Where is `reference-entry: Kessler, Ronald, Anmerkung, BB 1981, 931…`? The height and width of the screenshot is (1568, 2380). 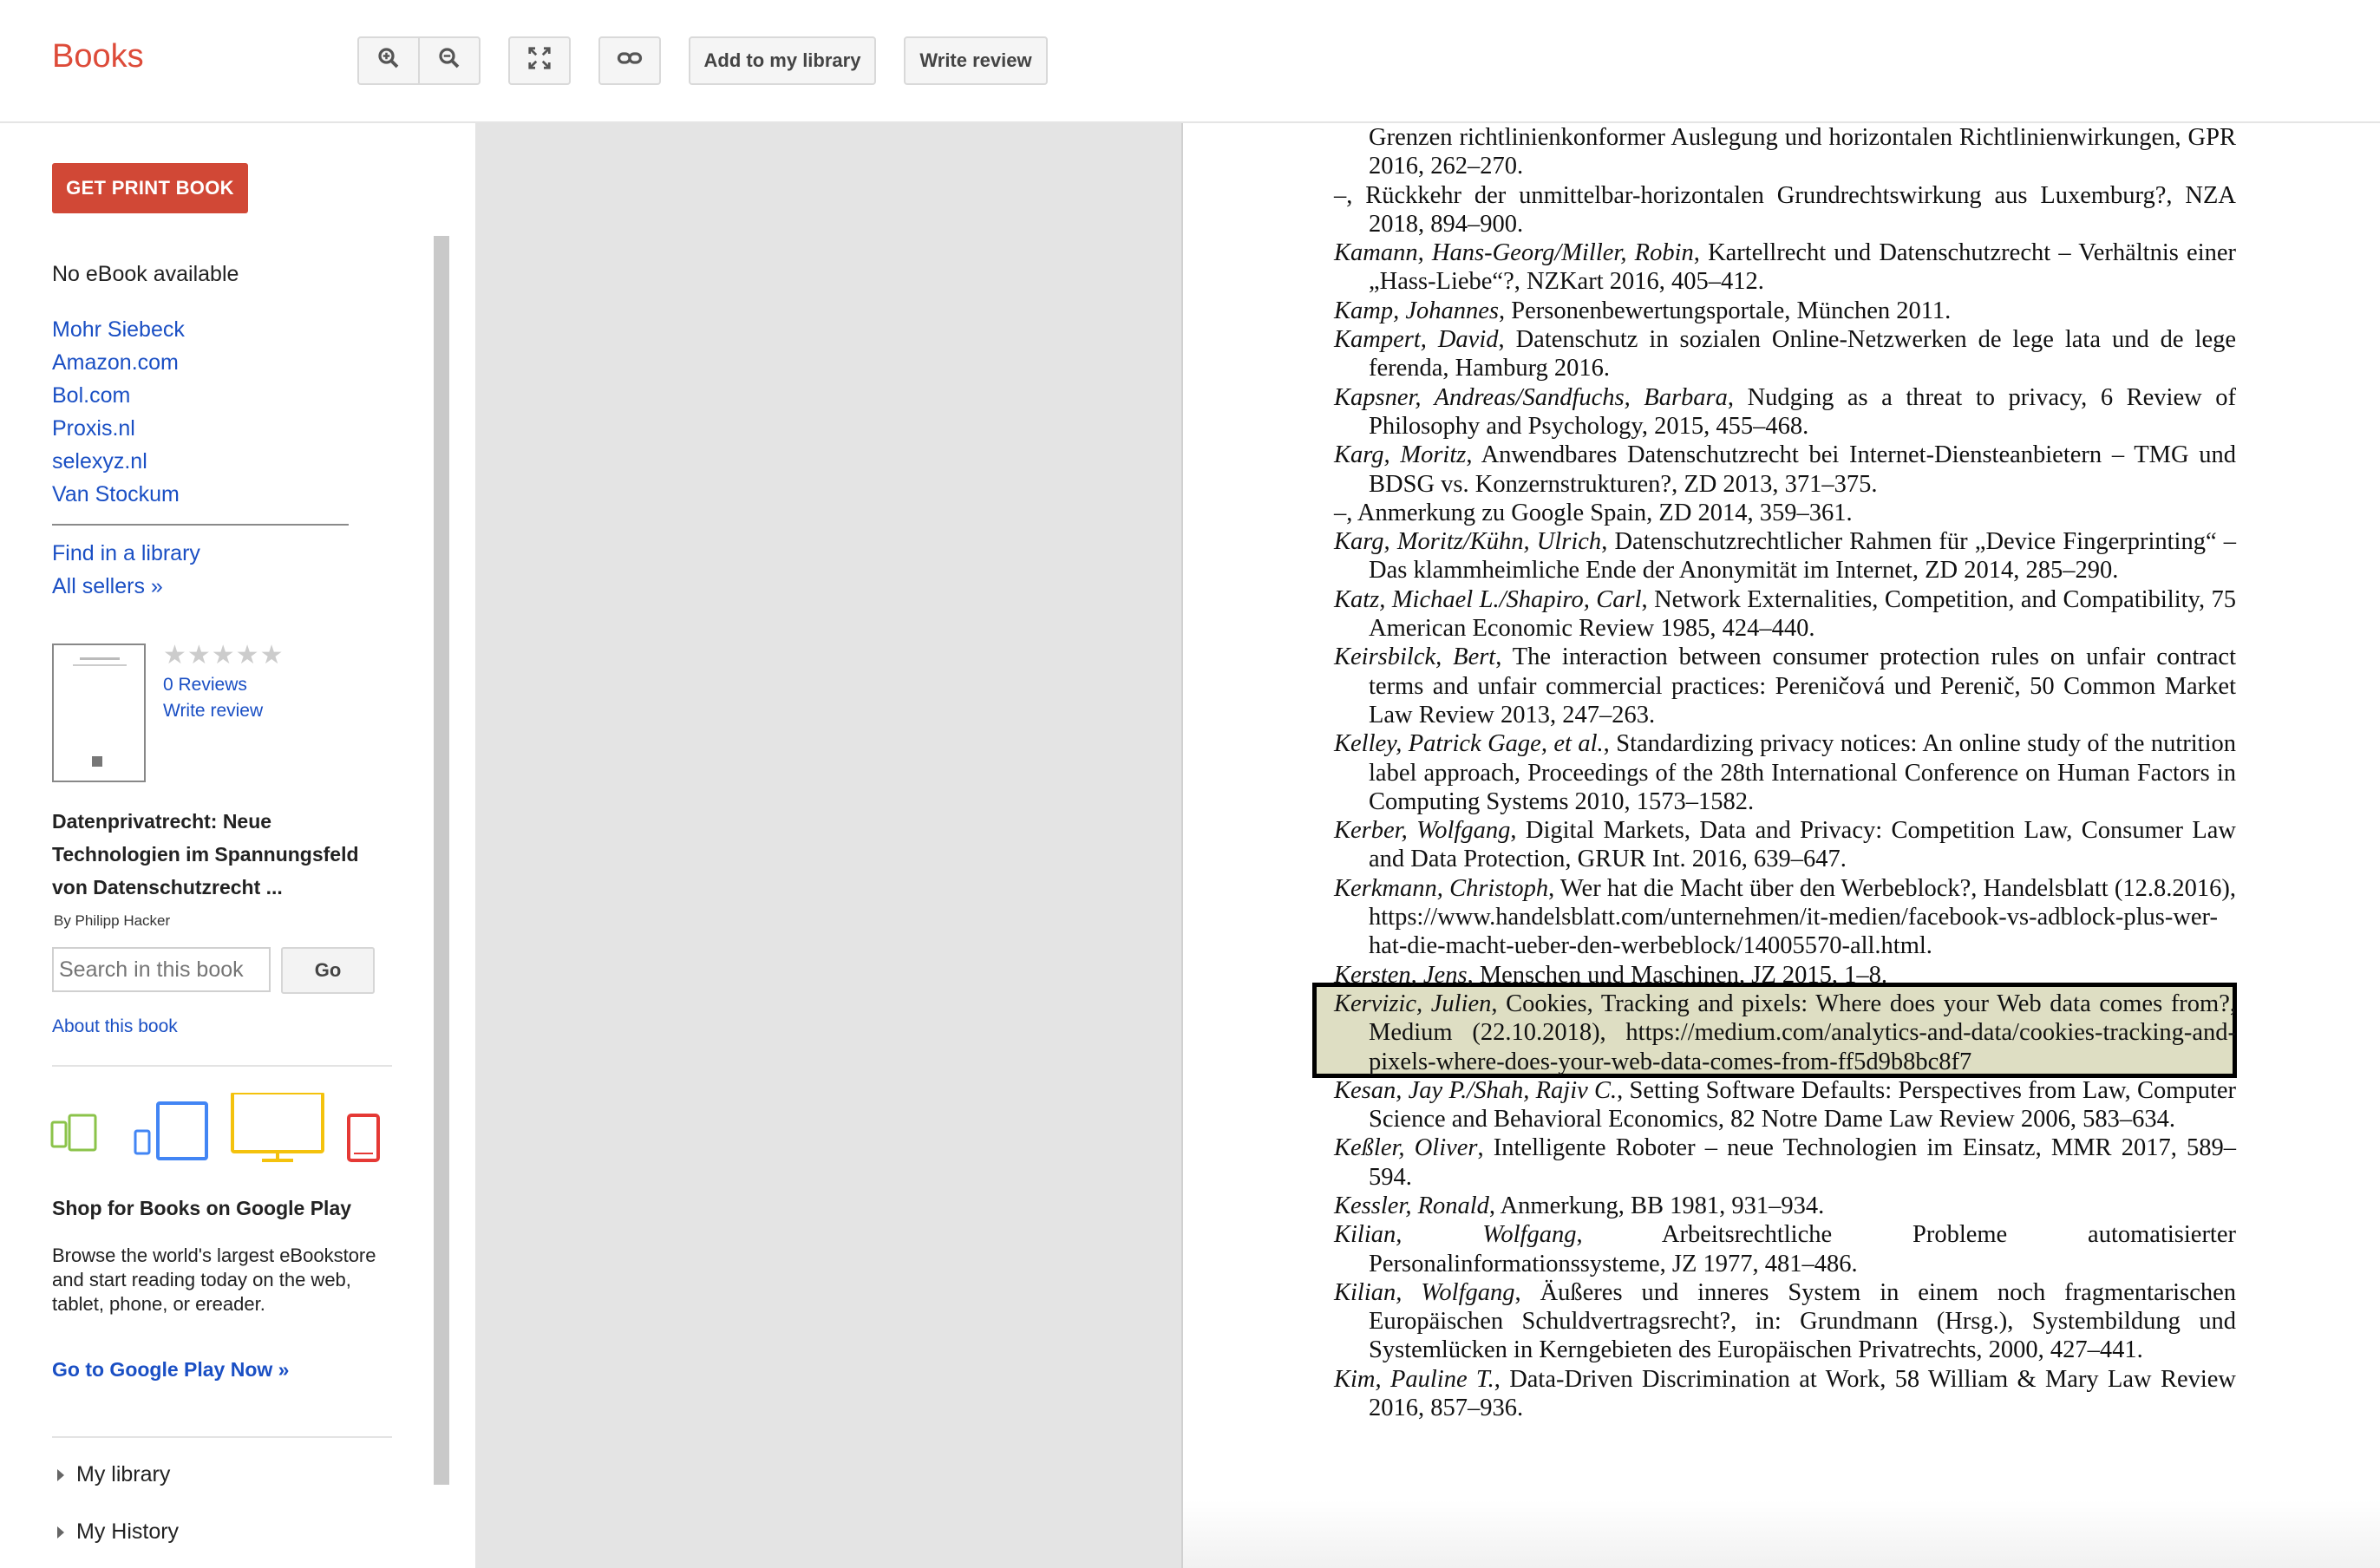 reference-entry: Kessler, Ronald, Anmerkung, BB 1981, 931… is located at coordinates (1785, 1206).